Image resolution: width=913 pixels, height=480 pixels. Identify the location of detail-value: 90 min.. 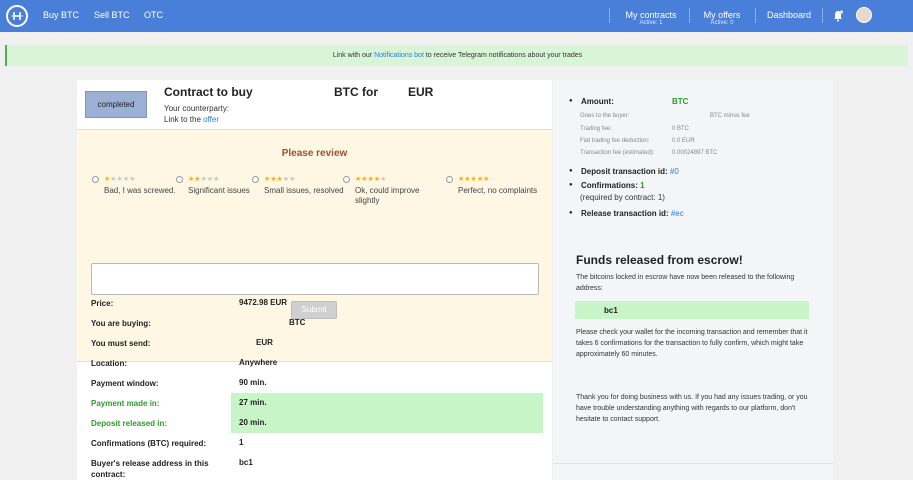
(253, 382).